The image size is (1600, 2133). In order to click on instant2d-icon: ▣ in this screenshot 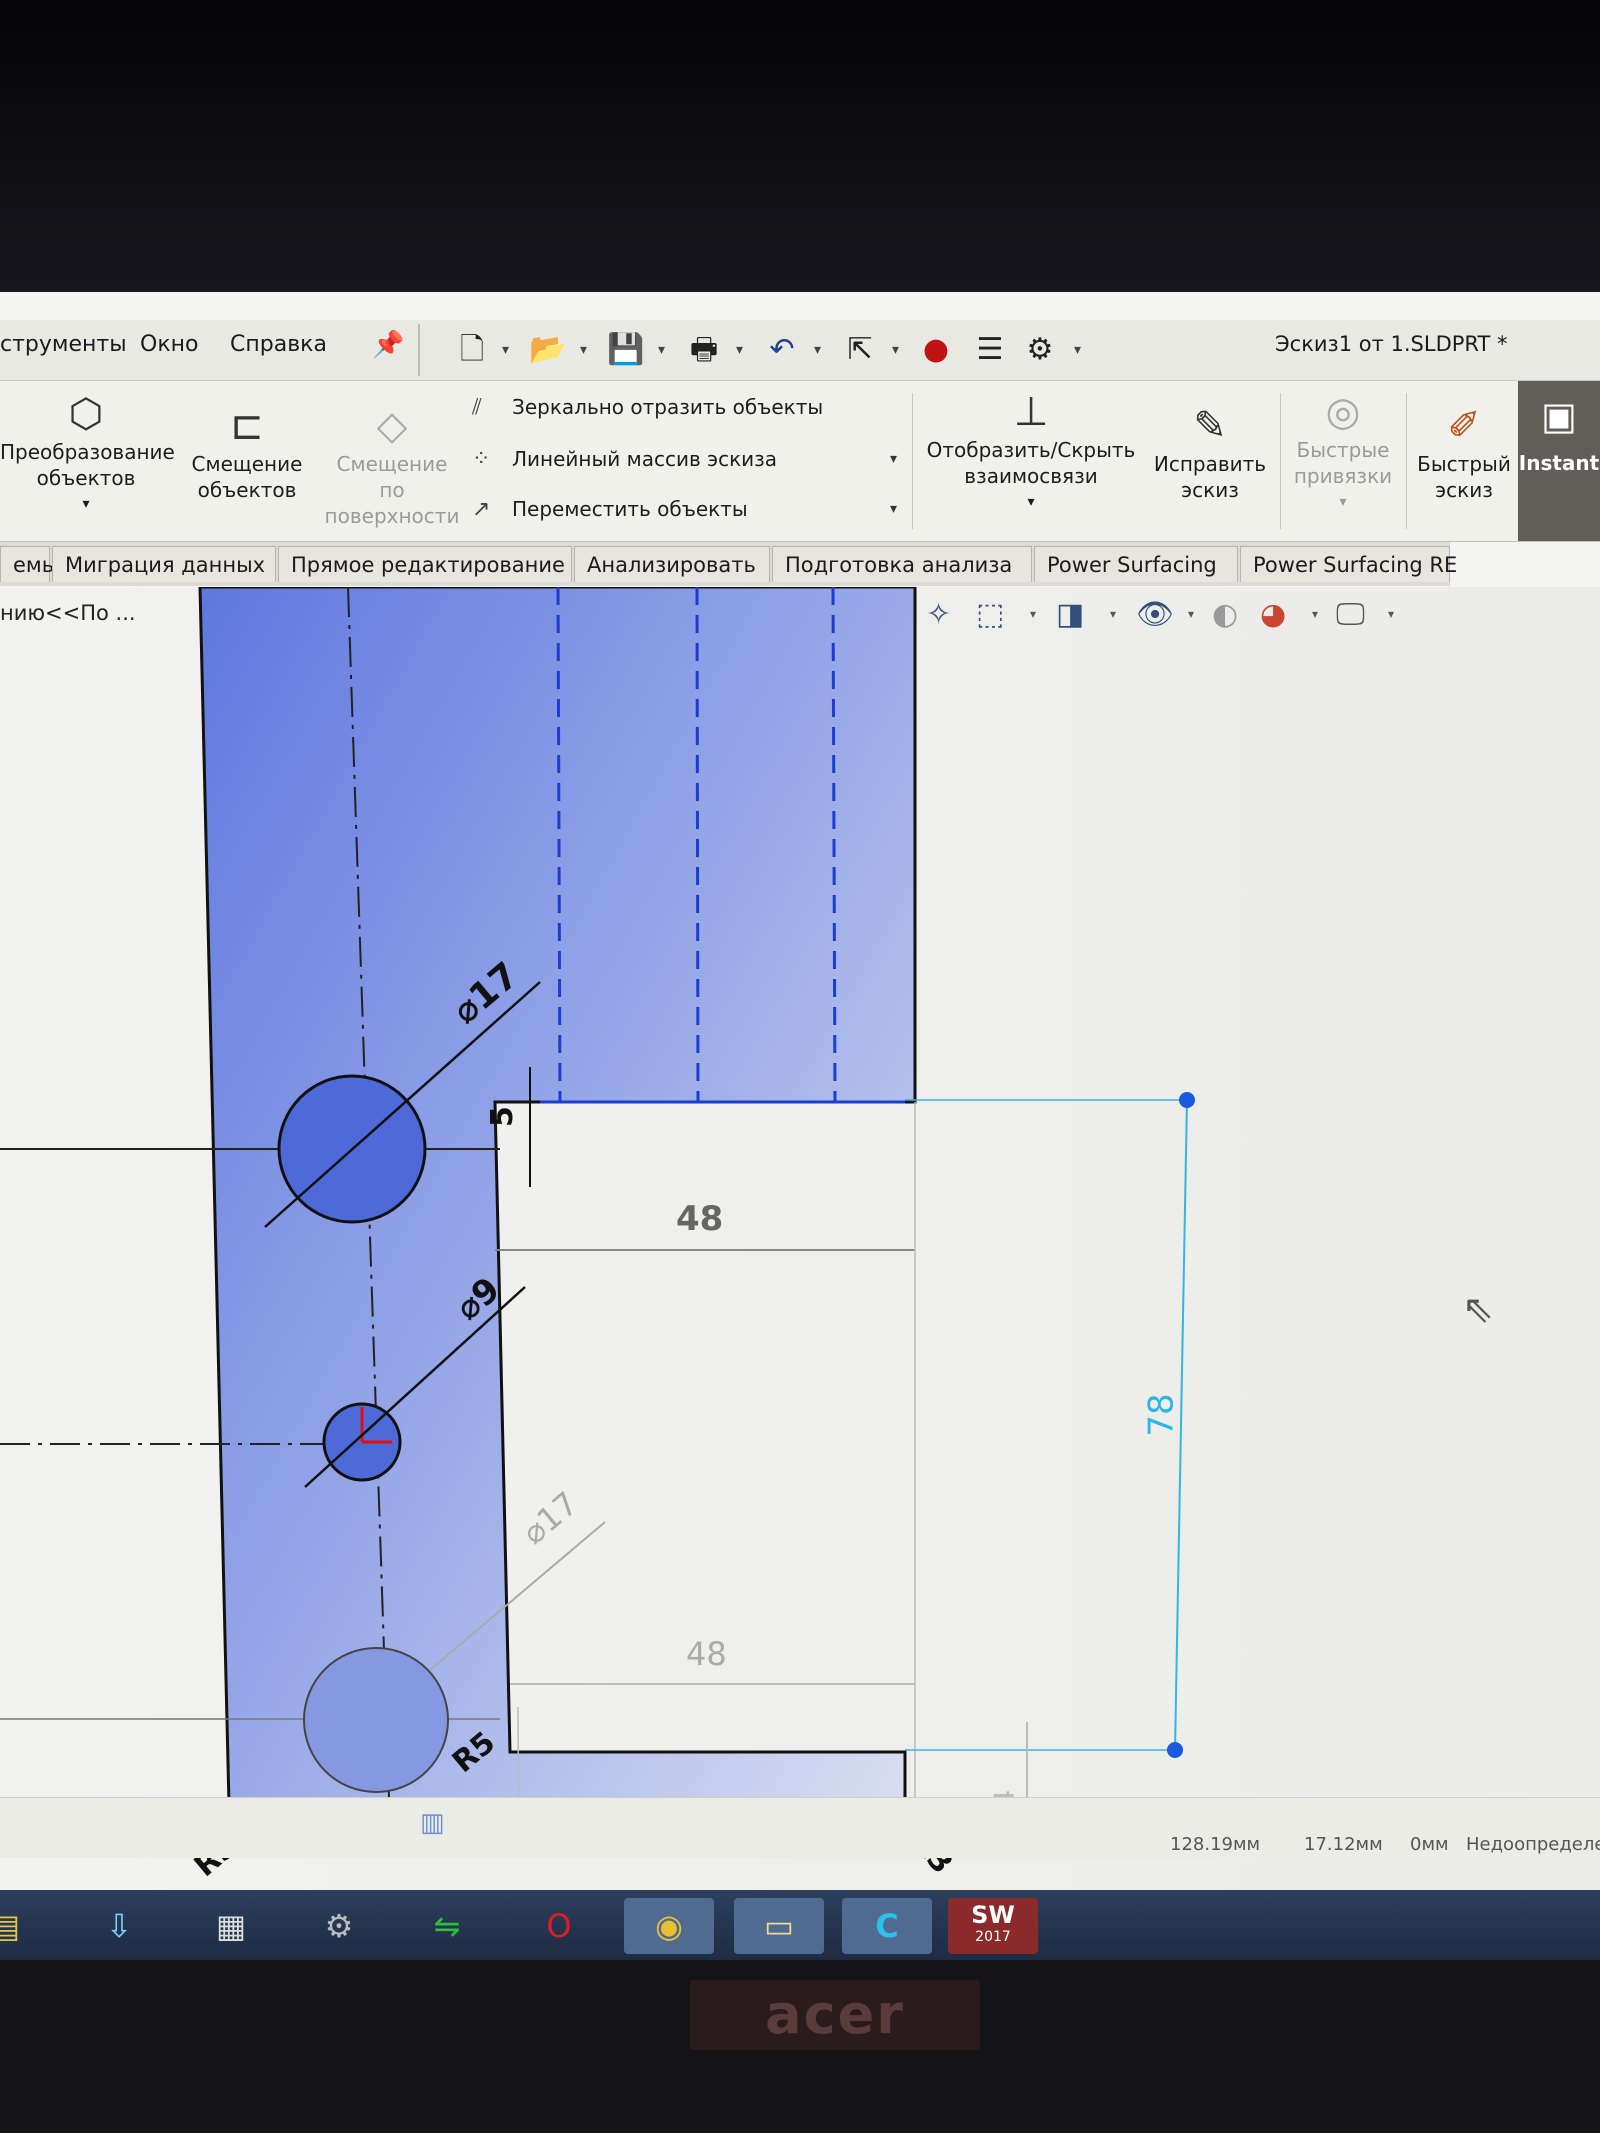, I will do `click(1559, 416)`.